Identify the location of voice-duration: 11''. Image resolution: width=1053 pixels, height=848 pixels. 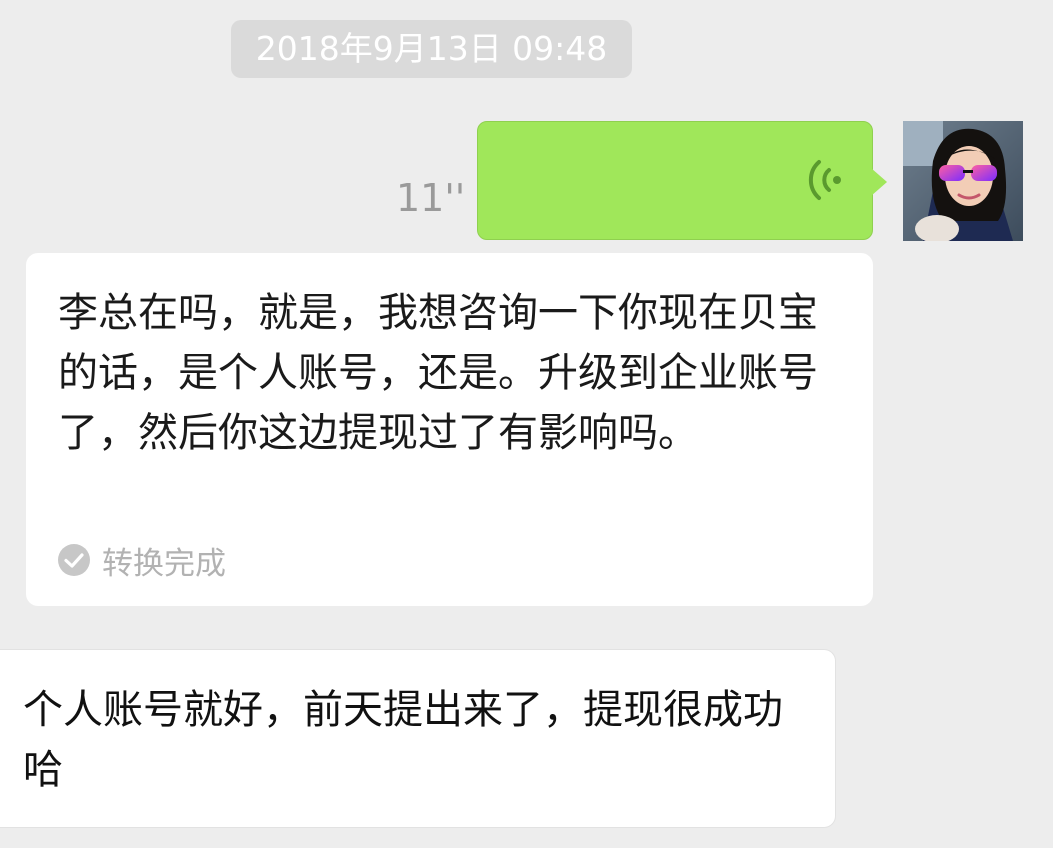
(431, 198).